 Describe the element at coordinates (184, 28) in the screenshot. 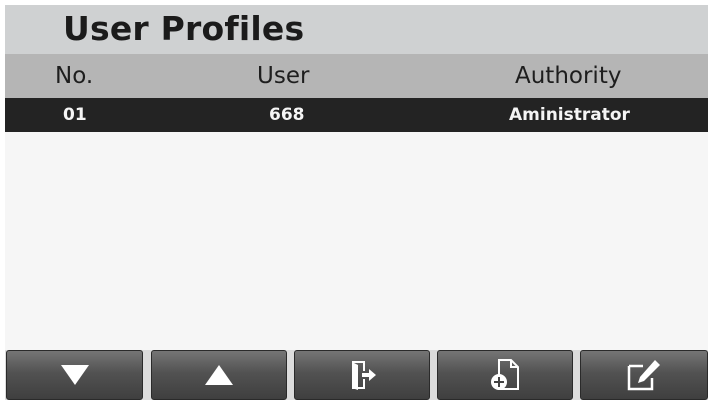

I see `page-title: User Profiles` at that location.